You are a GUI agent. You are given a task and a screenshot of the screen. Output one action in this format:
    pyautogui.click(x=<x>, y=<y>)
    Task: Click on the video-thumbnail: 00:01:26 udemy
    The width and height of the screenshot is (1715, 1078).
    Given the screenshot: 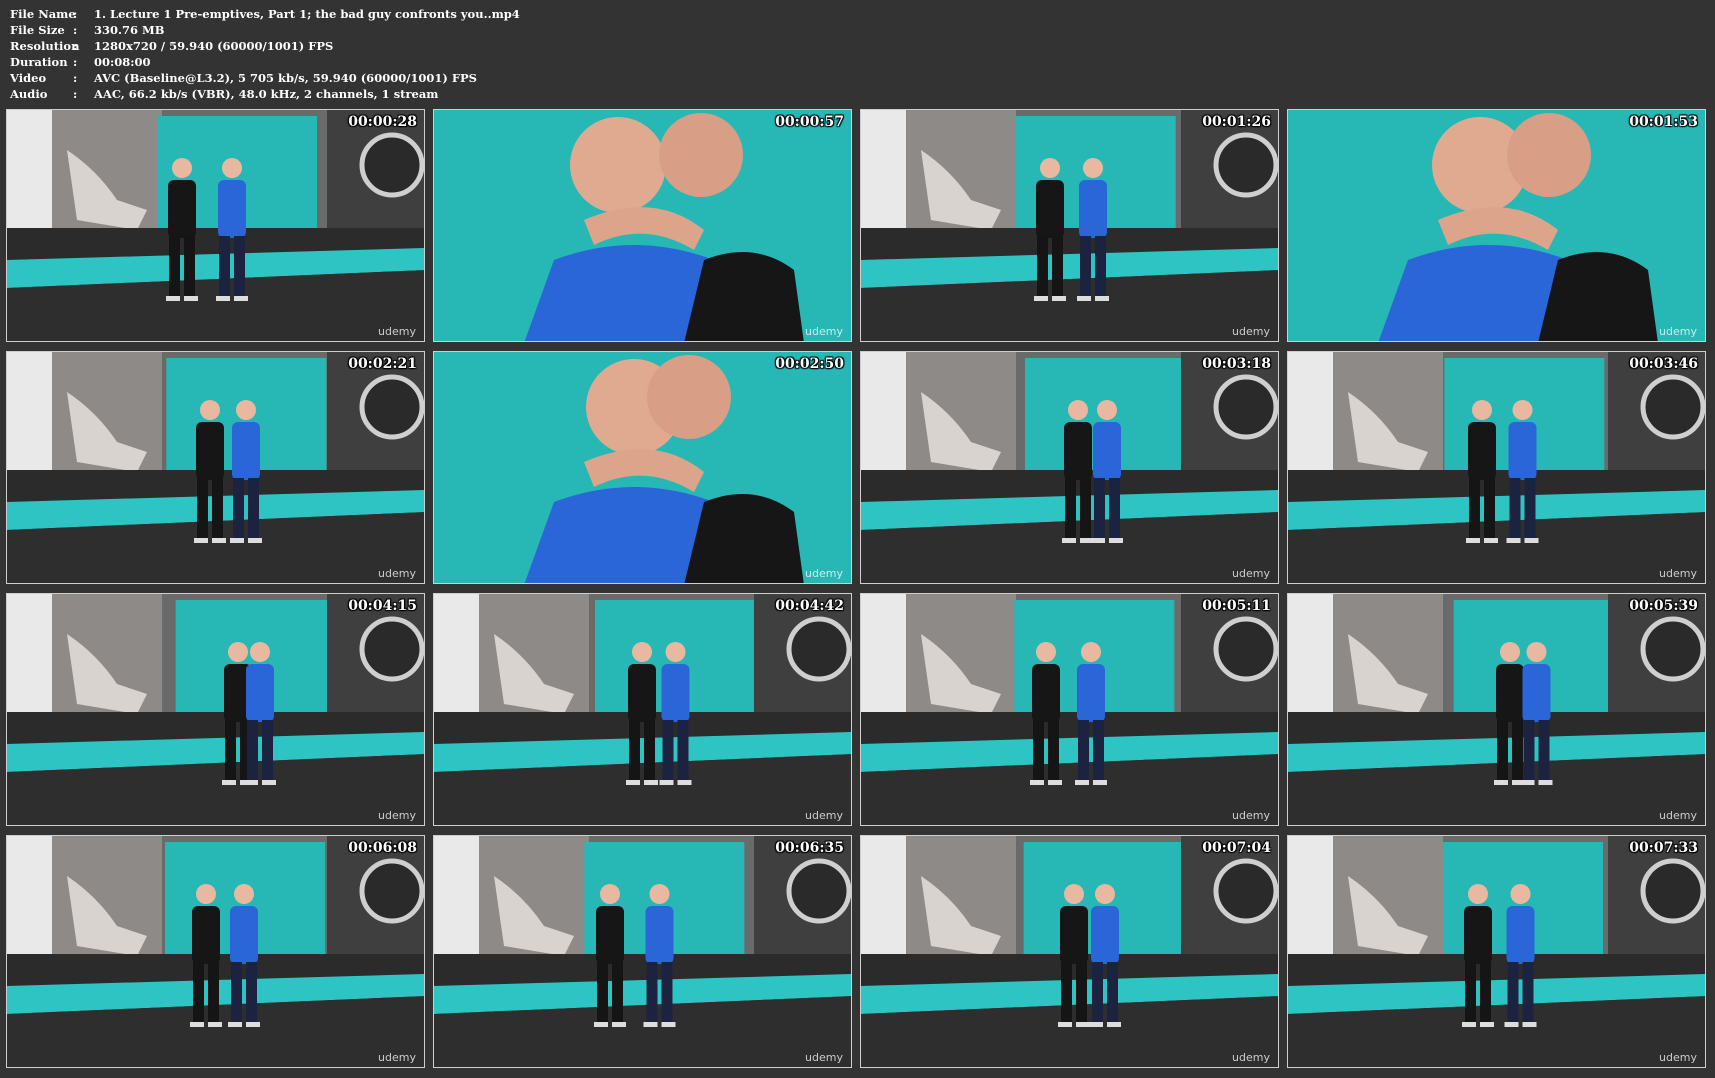 What is the action you would take?
    pyautogui.click(x=1069, y=225)
    